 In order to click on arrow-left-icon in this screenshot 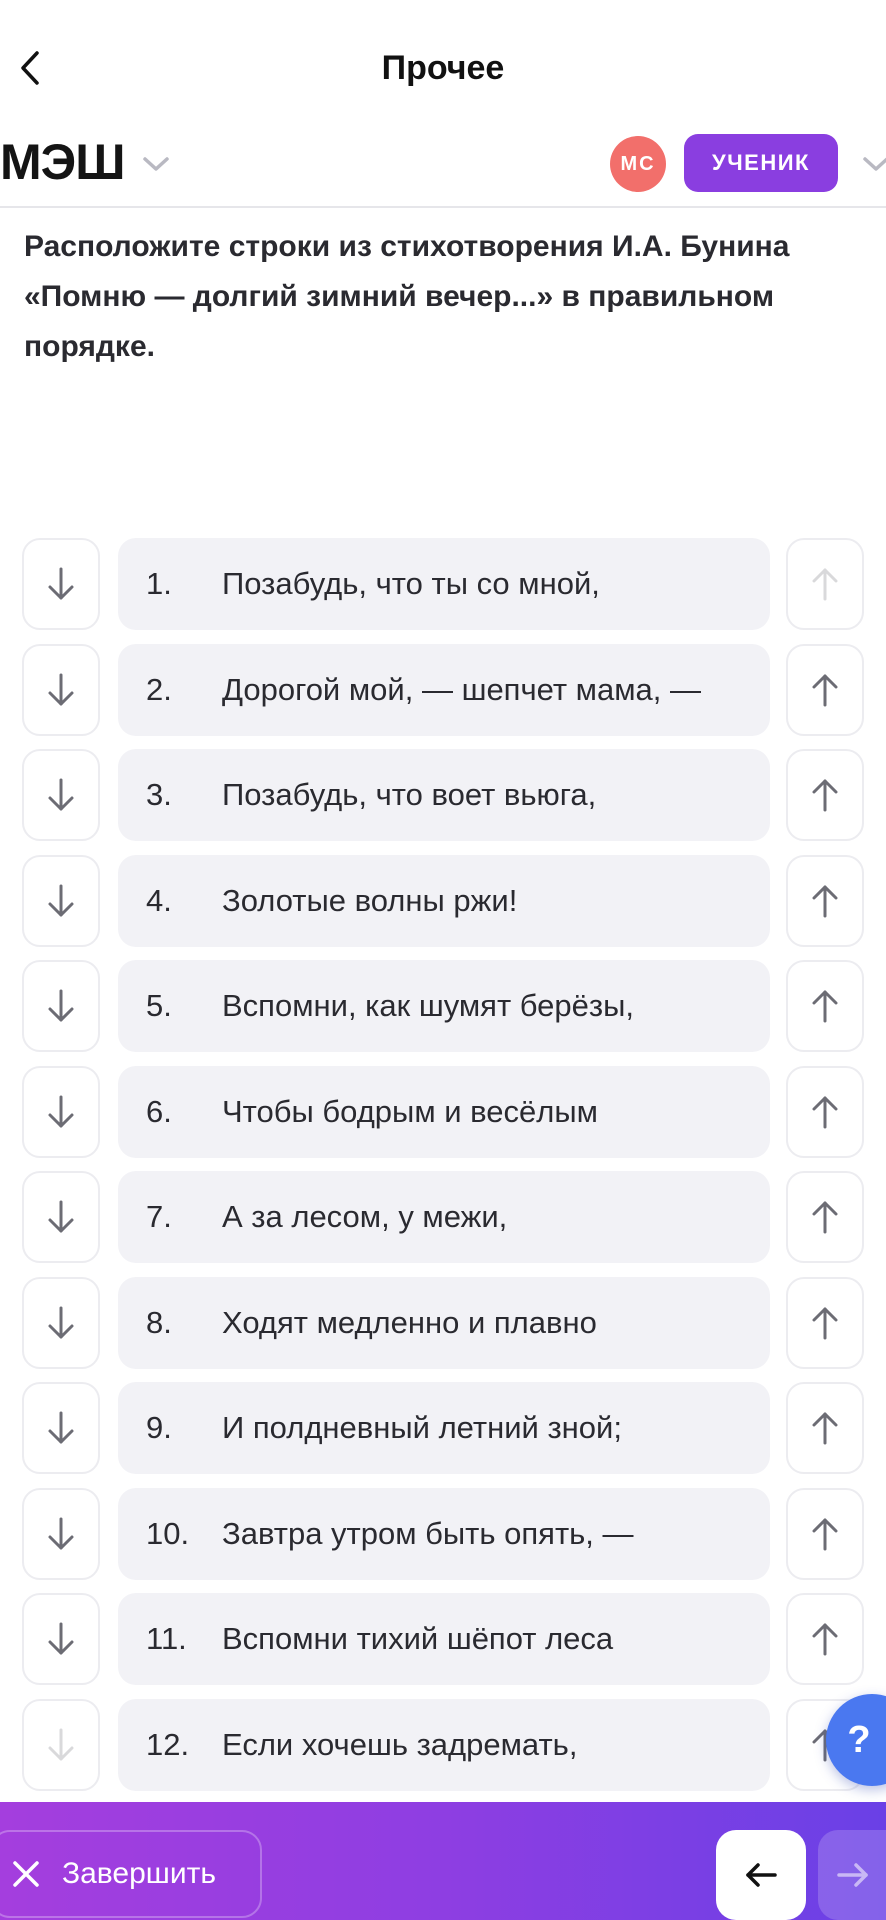, I will do `click(761, 1875)`.